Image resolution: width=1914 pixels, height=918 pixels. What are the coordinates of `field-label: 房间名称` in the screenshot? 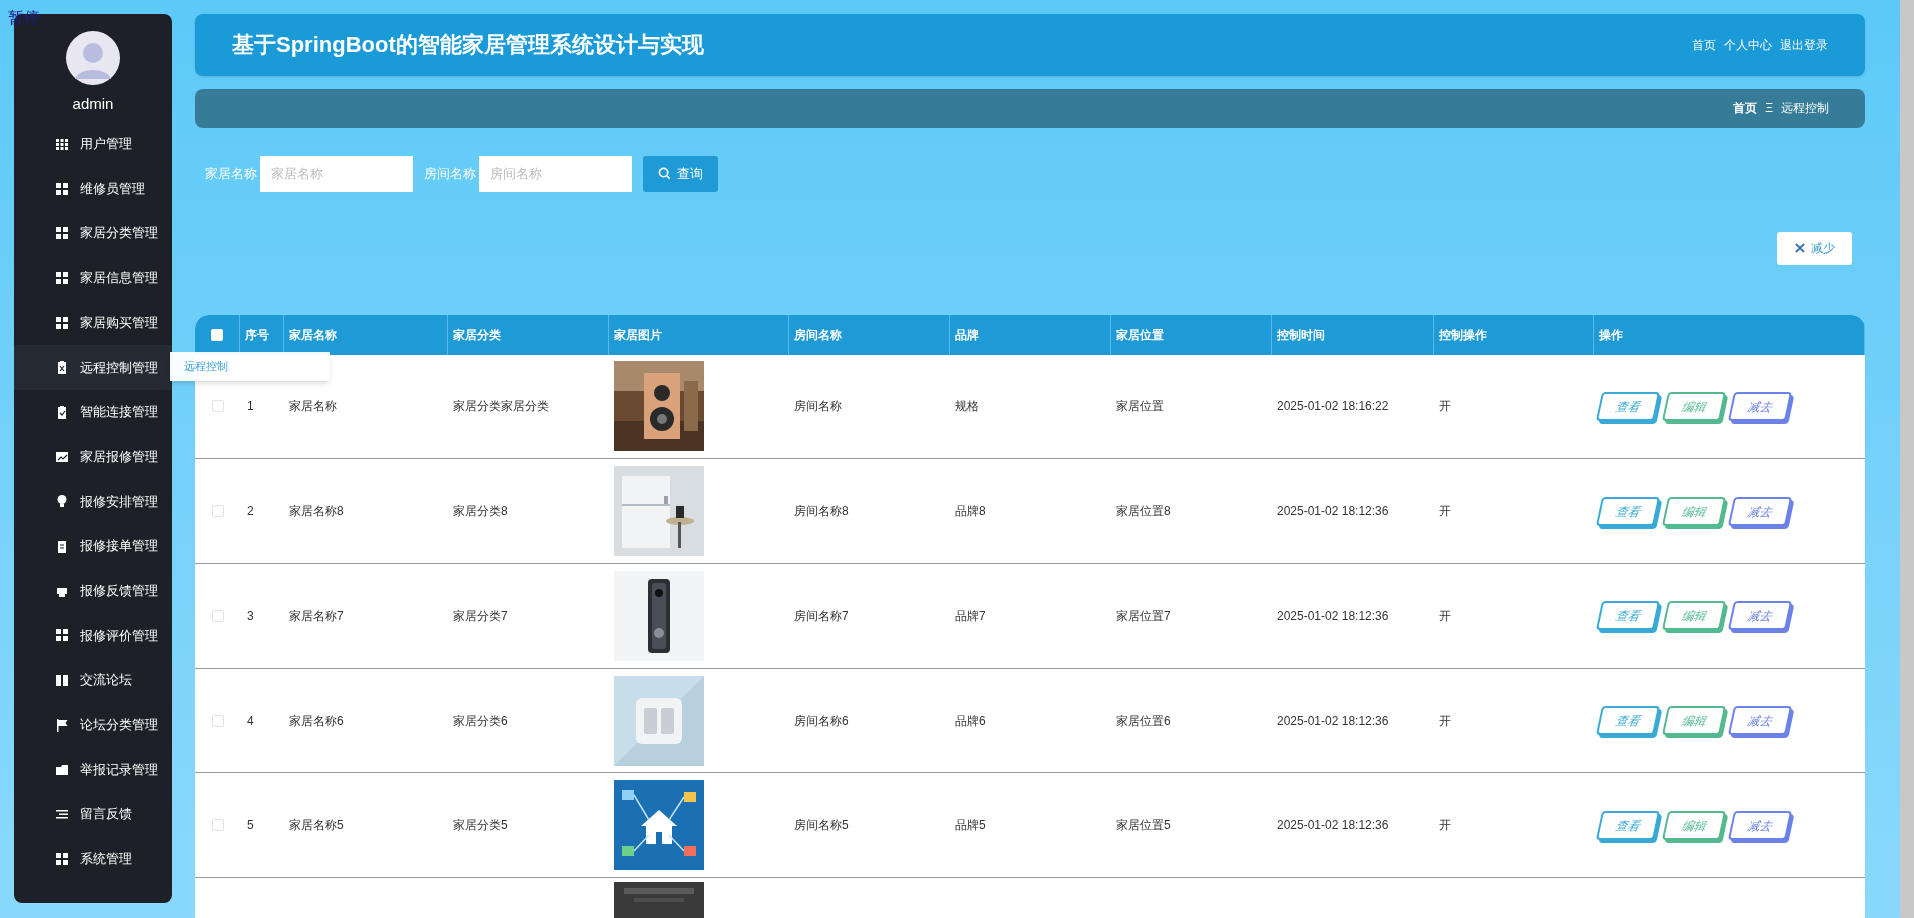 It's located at (450, 173).